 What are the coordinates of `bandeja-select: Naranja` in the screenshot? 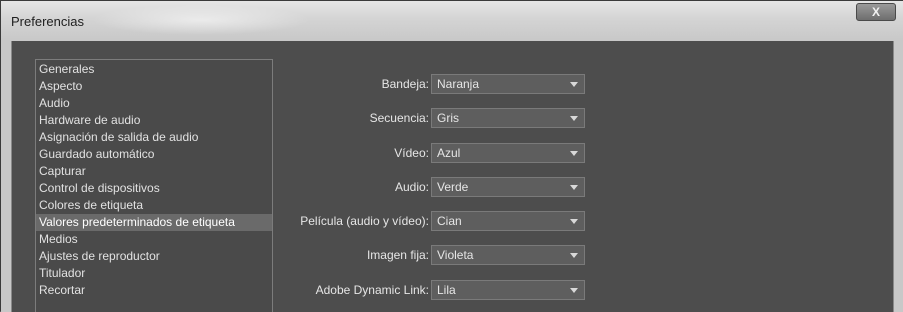 It's located at (508, 84).